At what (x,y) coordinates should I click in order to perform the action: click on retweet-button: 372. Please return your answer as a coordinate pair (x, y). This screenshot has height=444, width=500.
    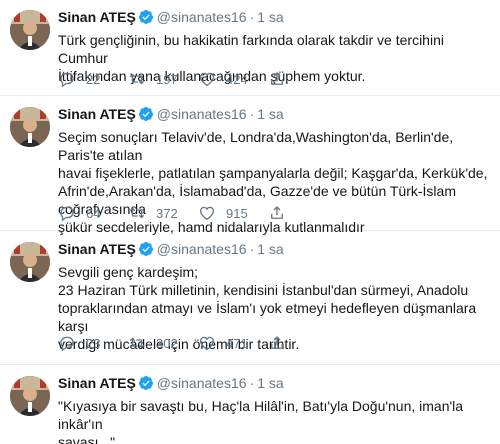
    Looking at the image, I should click on (163, 213).